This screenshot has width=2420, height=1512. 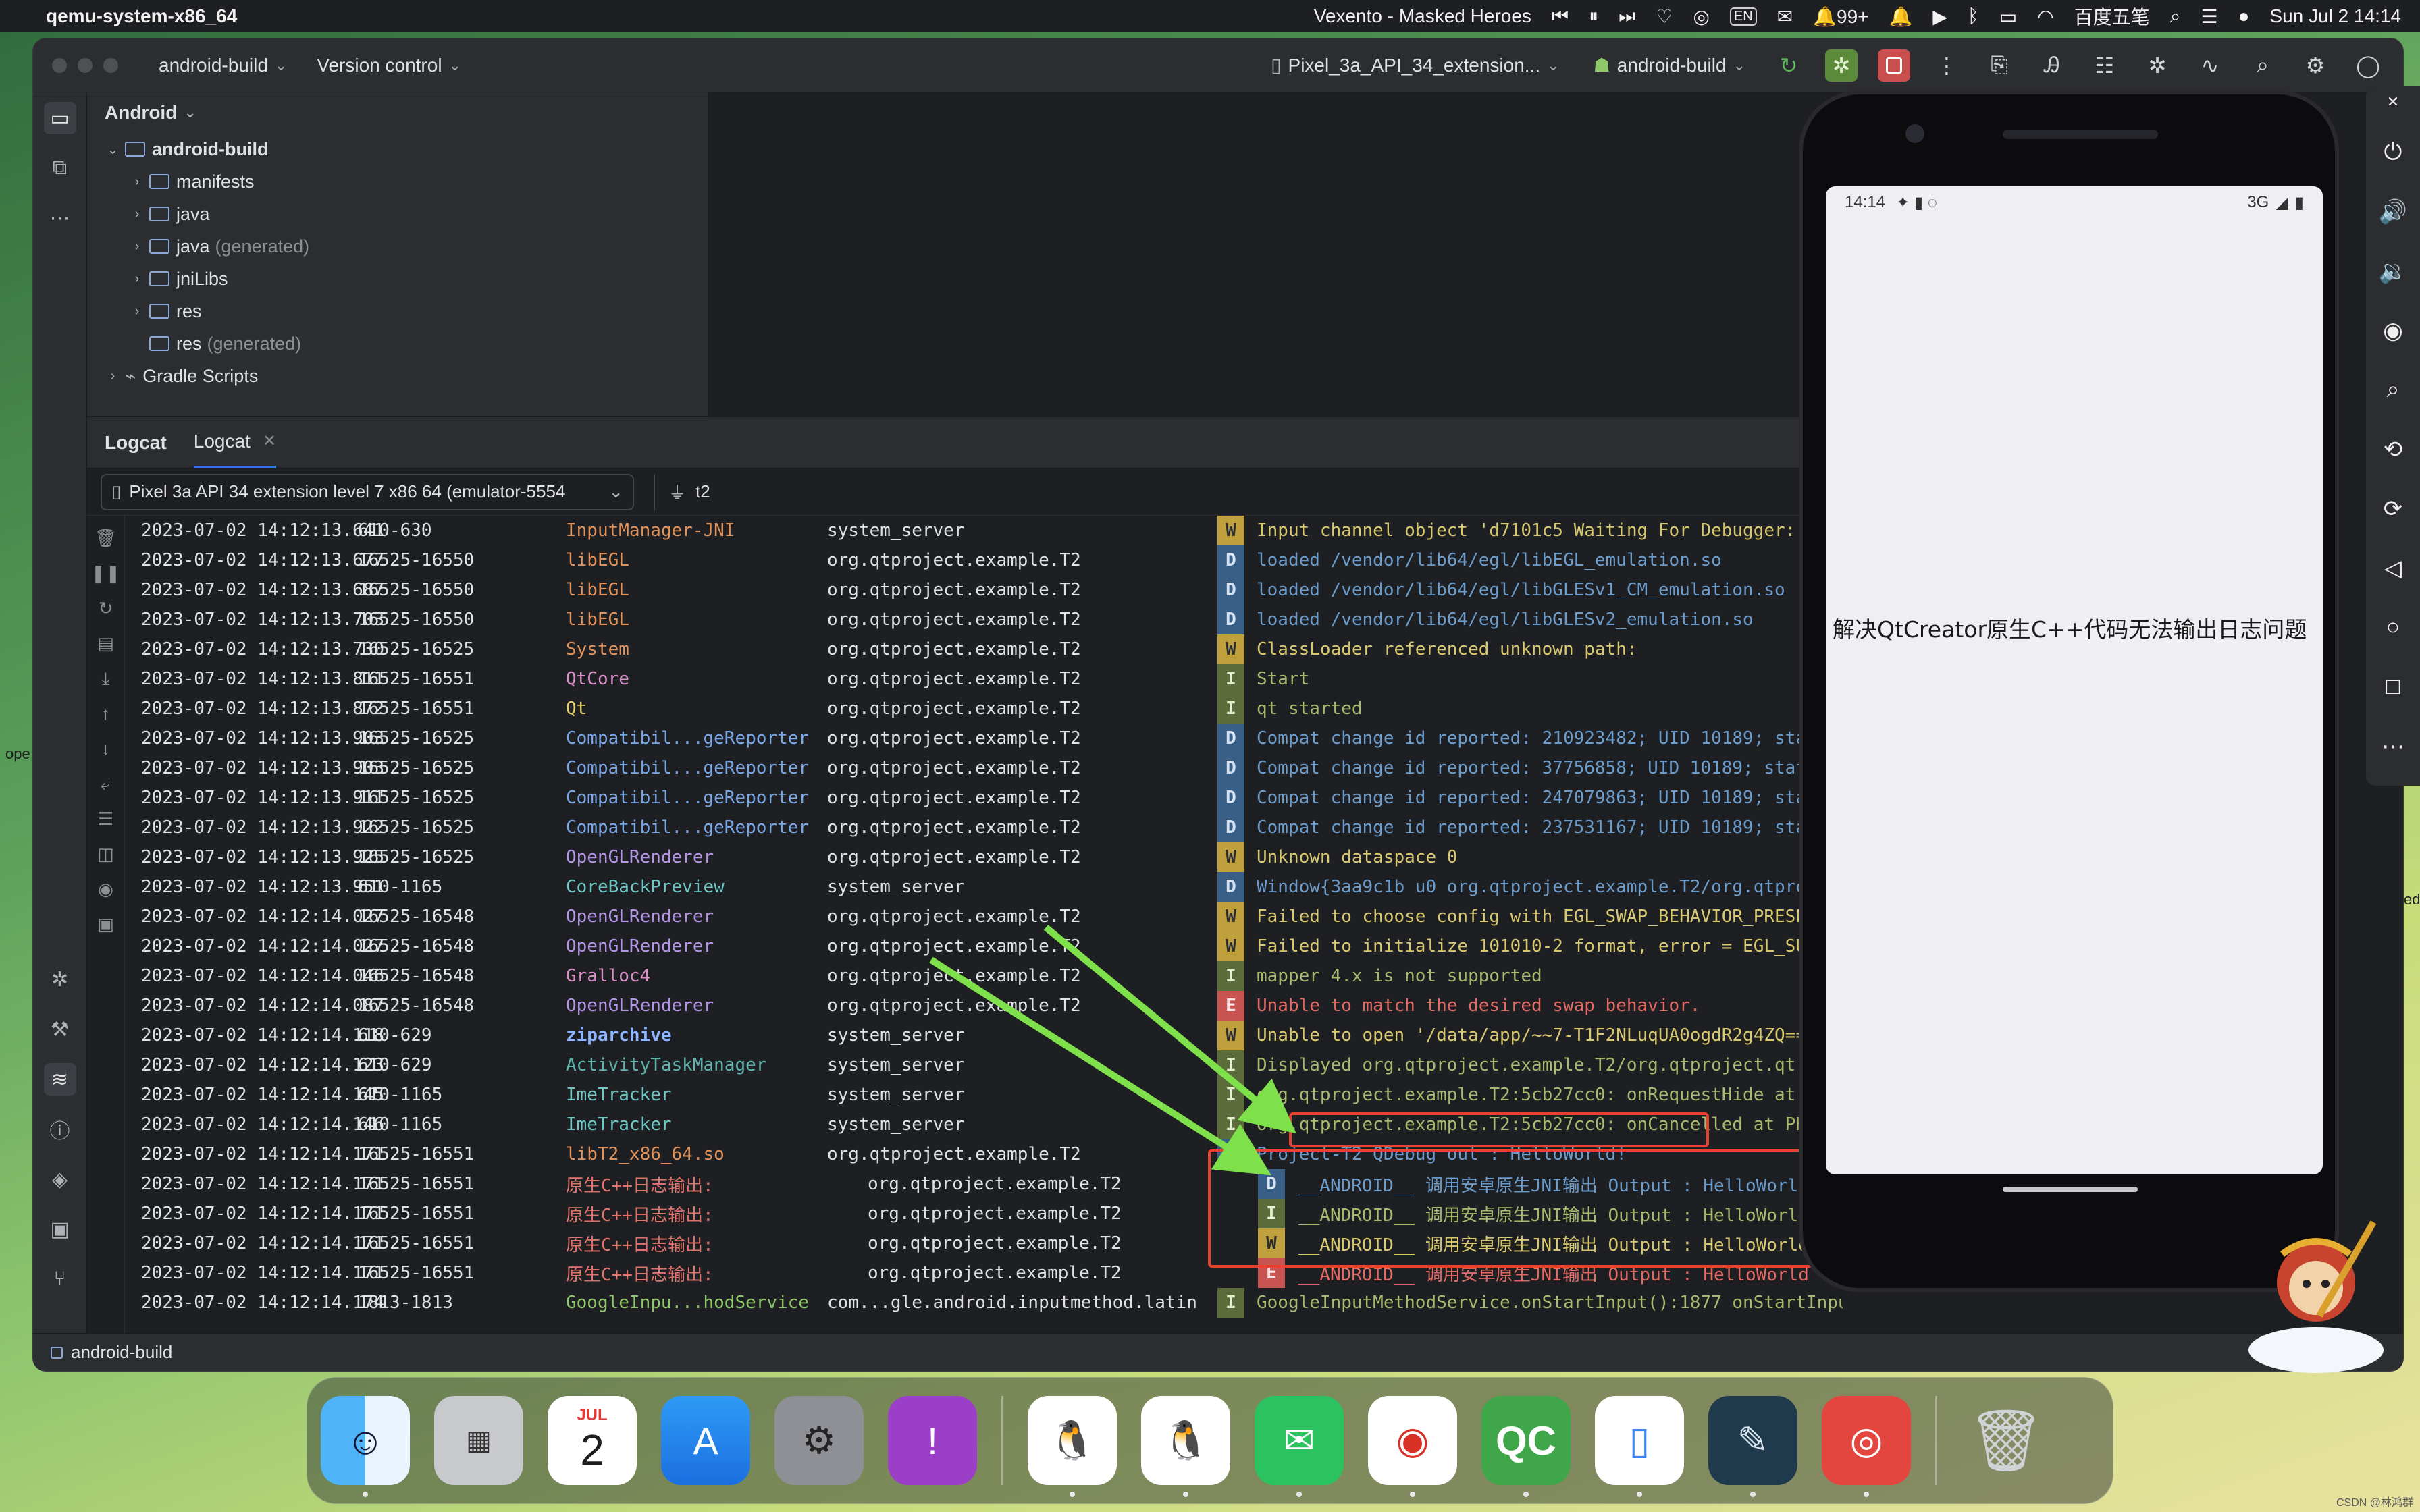 I want to click on logcat-tool-icon: ≋, so click(x=59, y=1079).